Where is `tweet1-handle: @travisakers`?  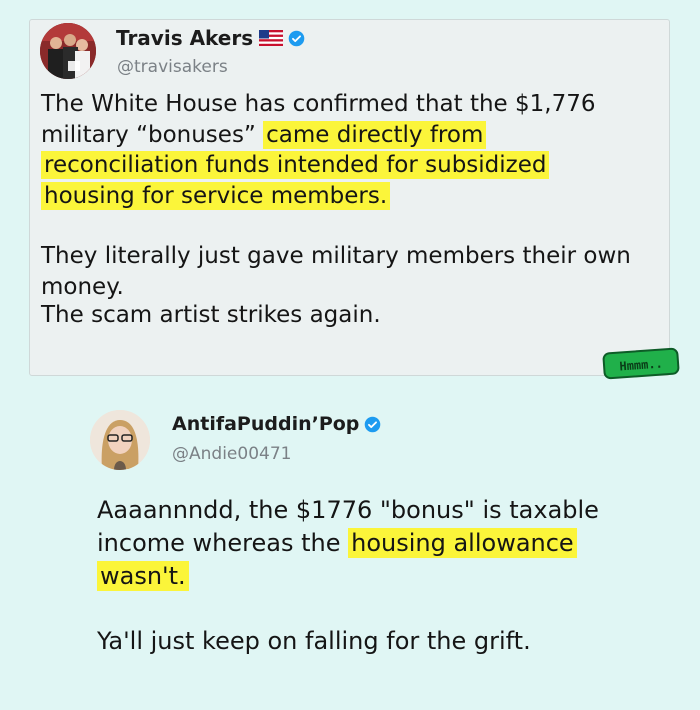
tweet1-handle: @travisakers is located at coordinates (172, 67).